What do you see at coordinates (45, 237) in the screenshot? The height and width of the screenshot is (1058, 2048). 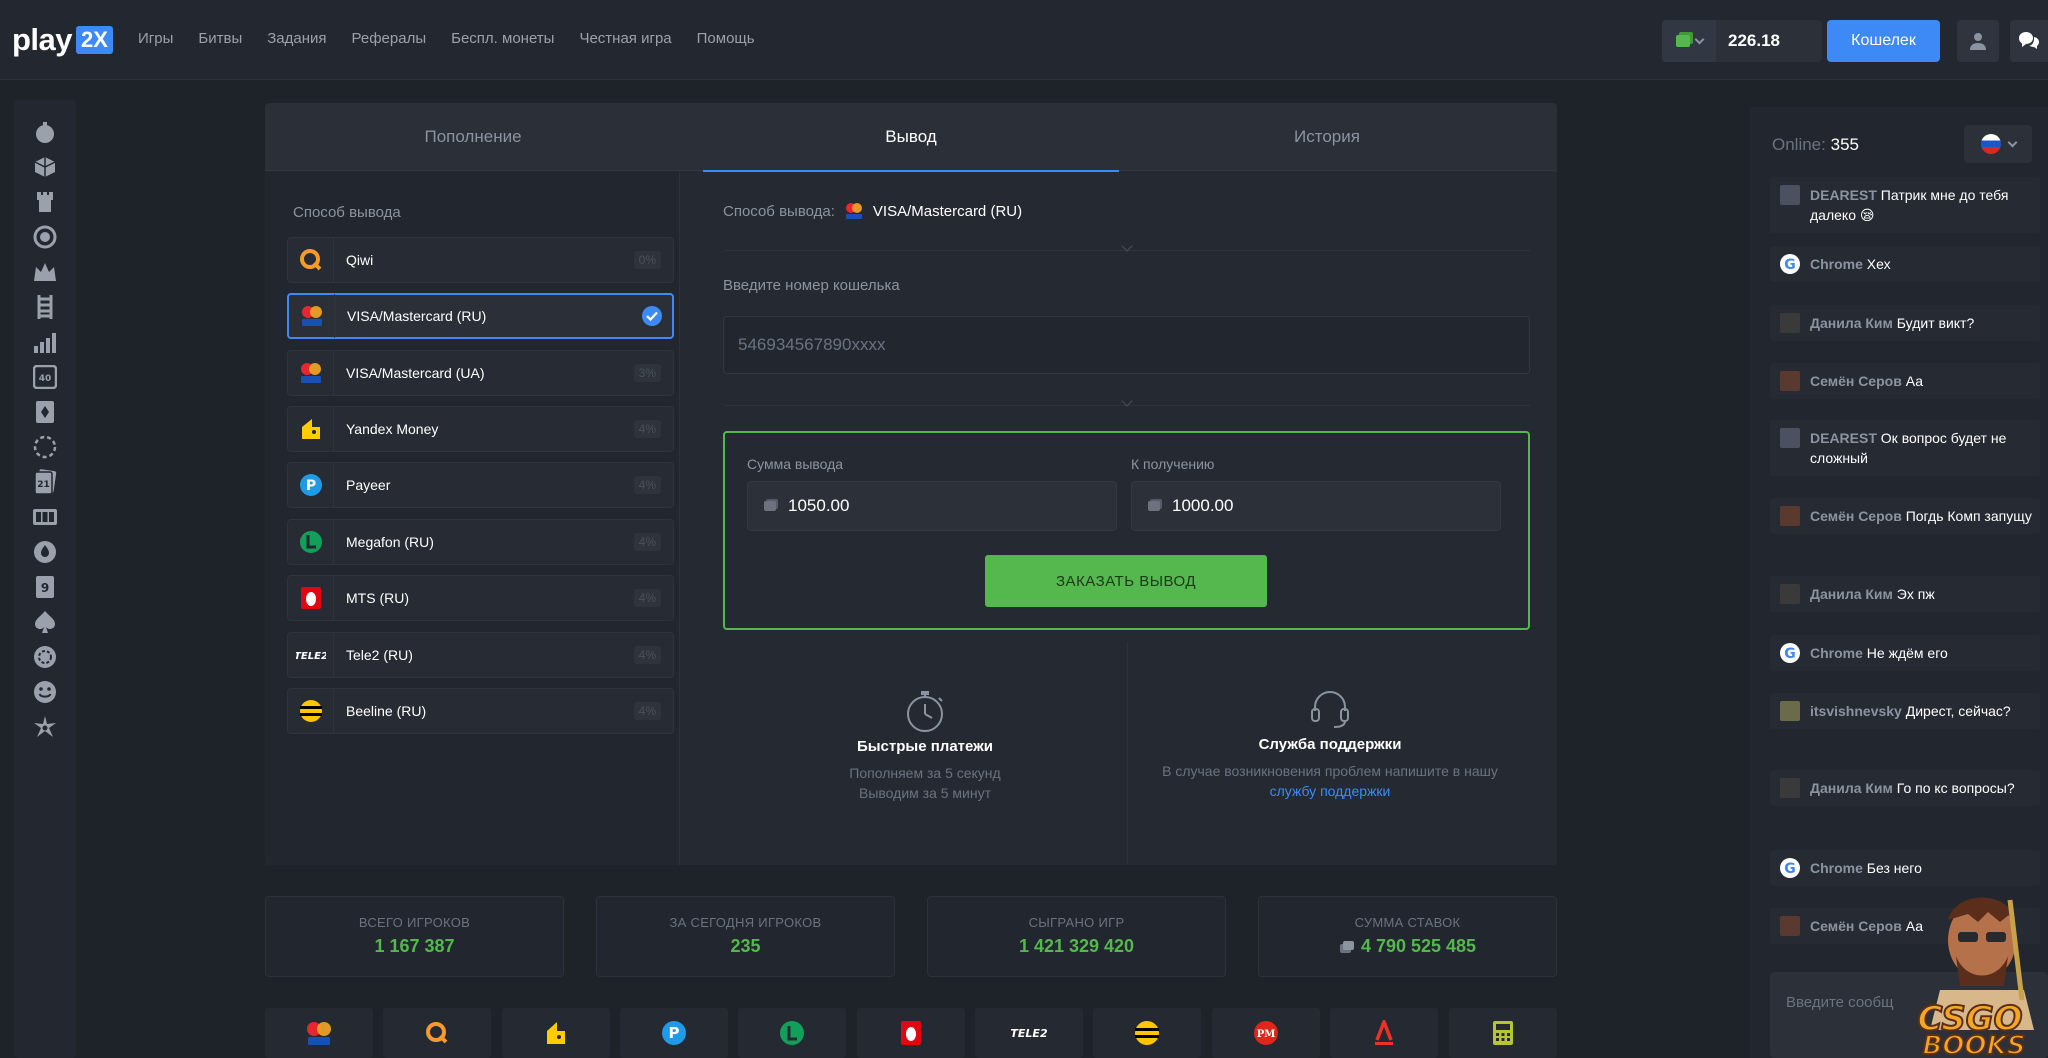 I see `roulette-icon` at bounding box center [45, 237].